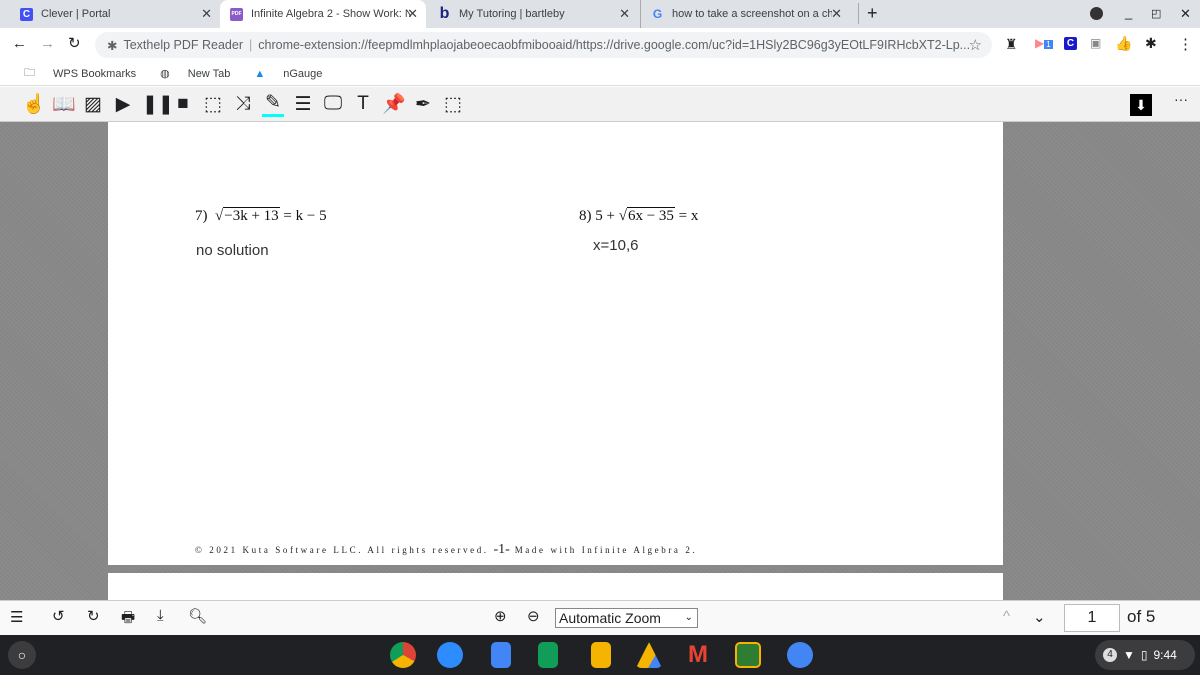  What do you see at coordinates (261, 215) in the screenshot?
I see `problem-7: 7) √−3k + 13 = k − 5` at bounding box center [261, 215].